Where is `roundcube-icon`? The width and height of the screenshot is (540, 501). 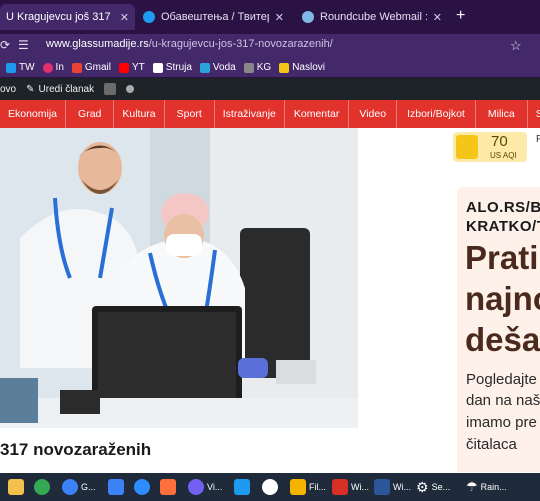
roundcube-icon is located at coordinates (308, 17).